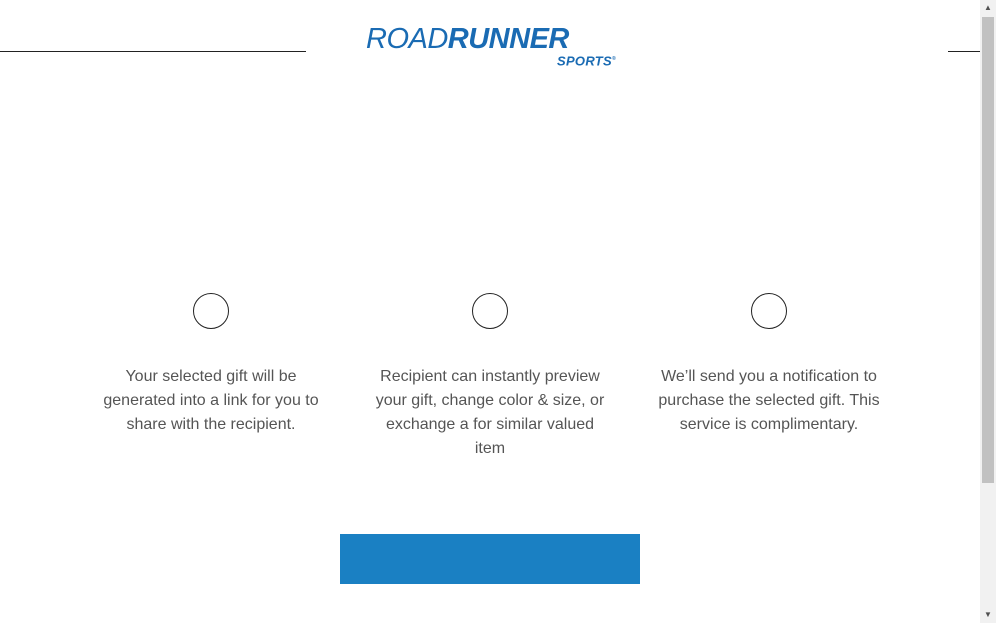  I want to click on vertical-scrollbar: ▲ ▼, so click(988, 311).